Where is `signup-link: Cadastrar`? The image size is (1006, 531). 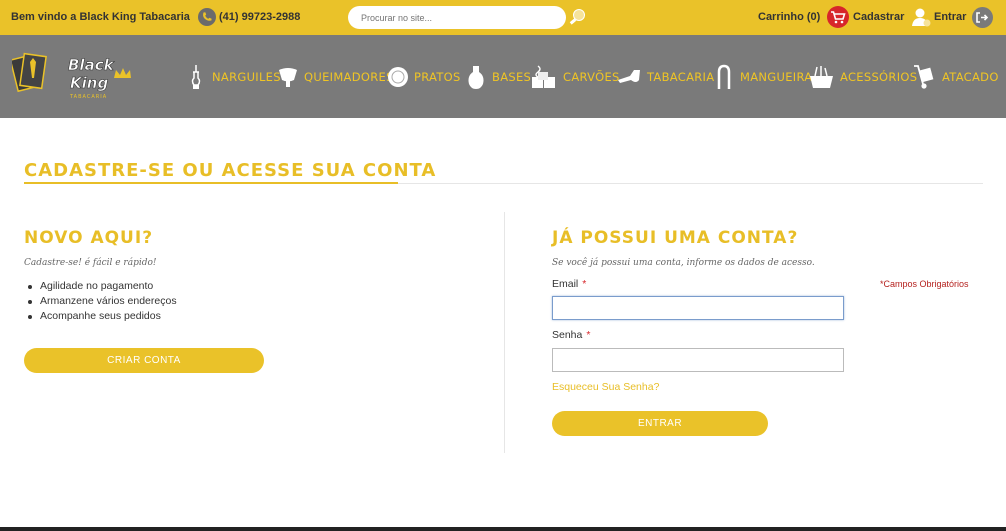 signup-link: Cadastrar is located at coordinates (878, 17).